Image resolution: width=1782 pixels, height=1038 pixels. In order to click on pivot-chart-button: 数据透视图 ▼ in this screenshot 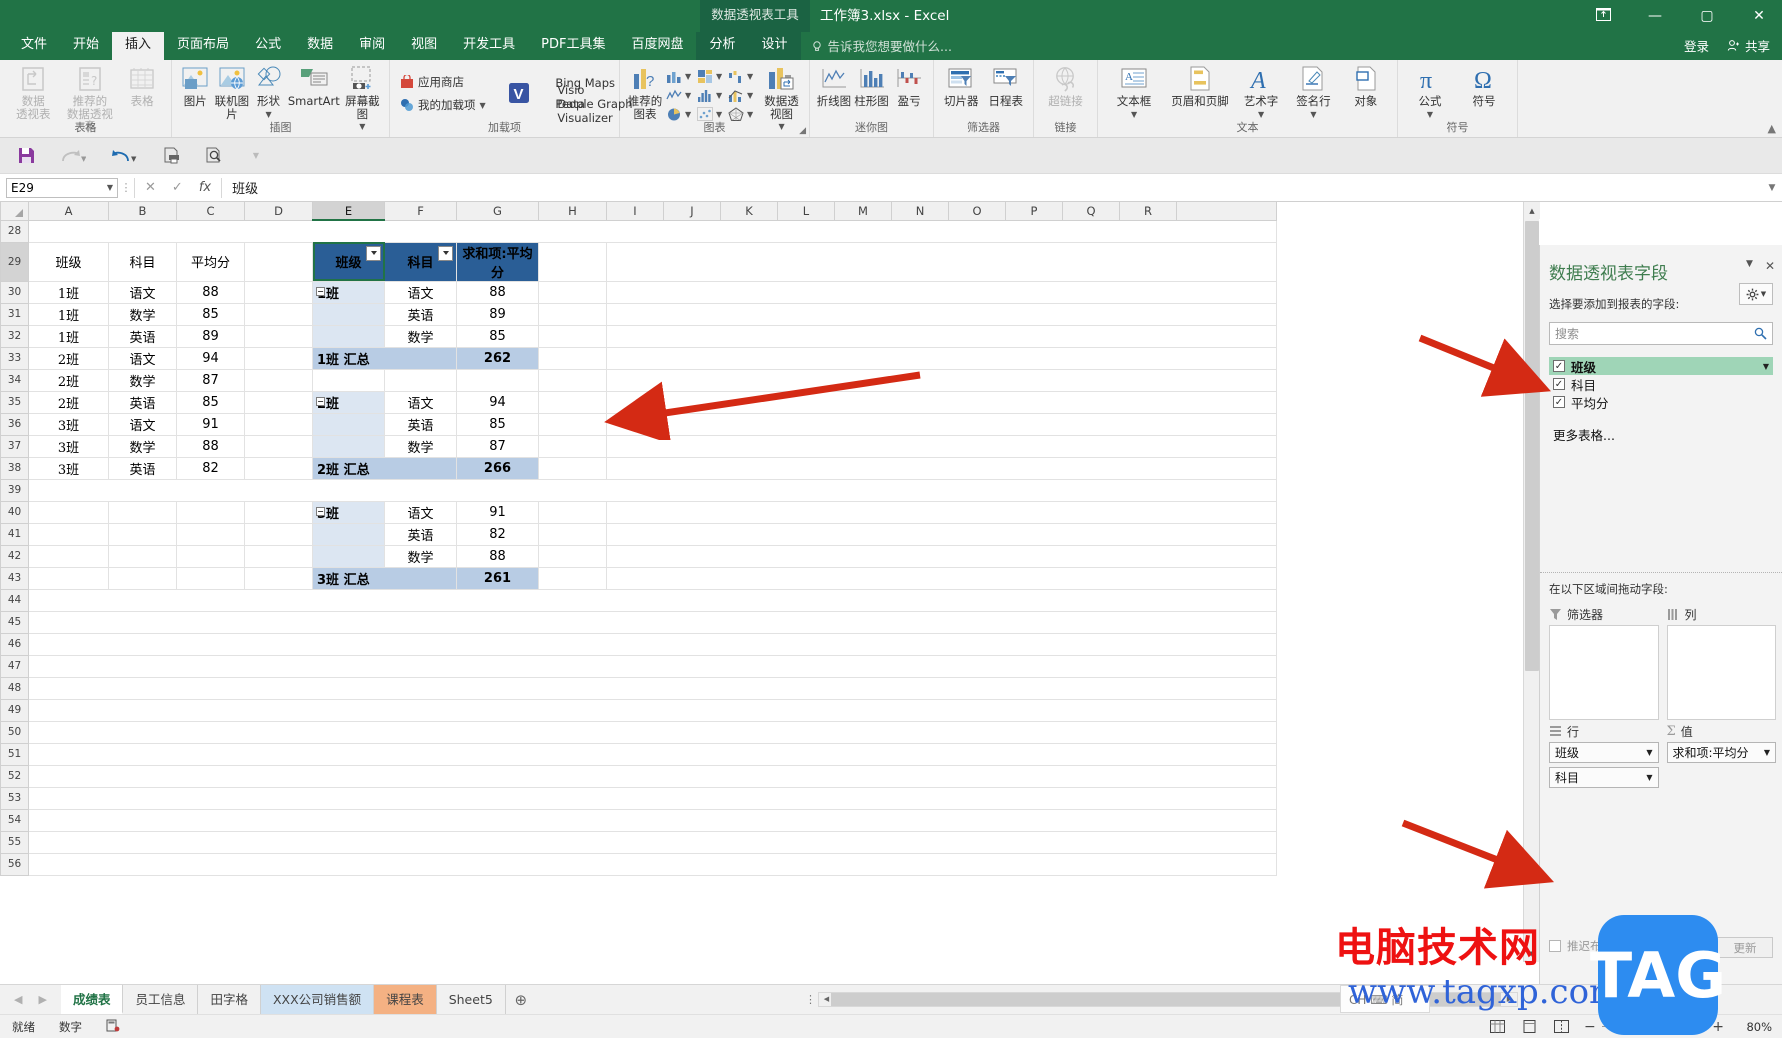, I will do `click(781, 97)`.